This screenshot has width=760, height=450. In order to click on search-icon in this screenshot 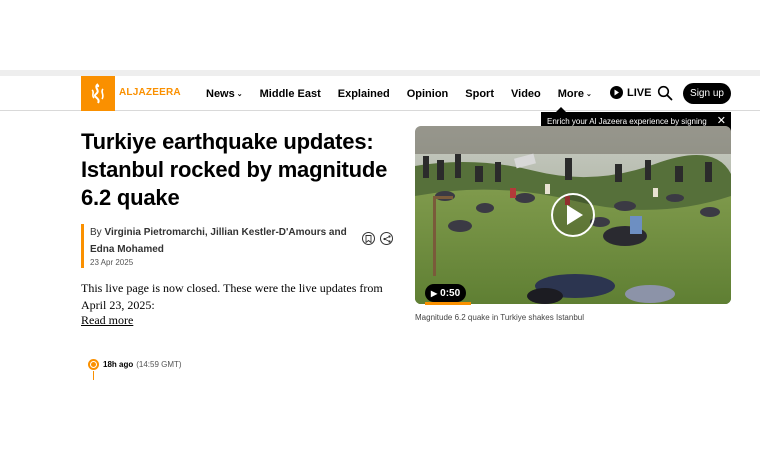, I will do `click(665, 93)`.